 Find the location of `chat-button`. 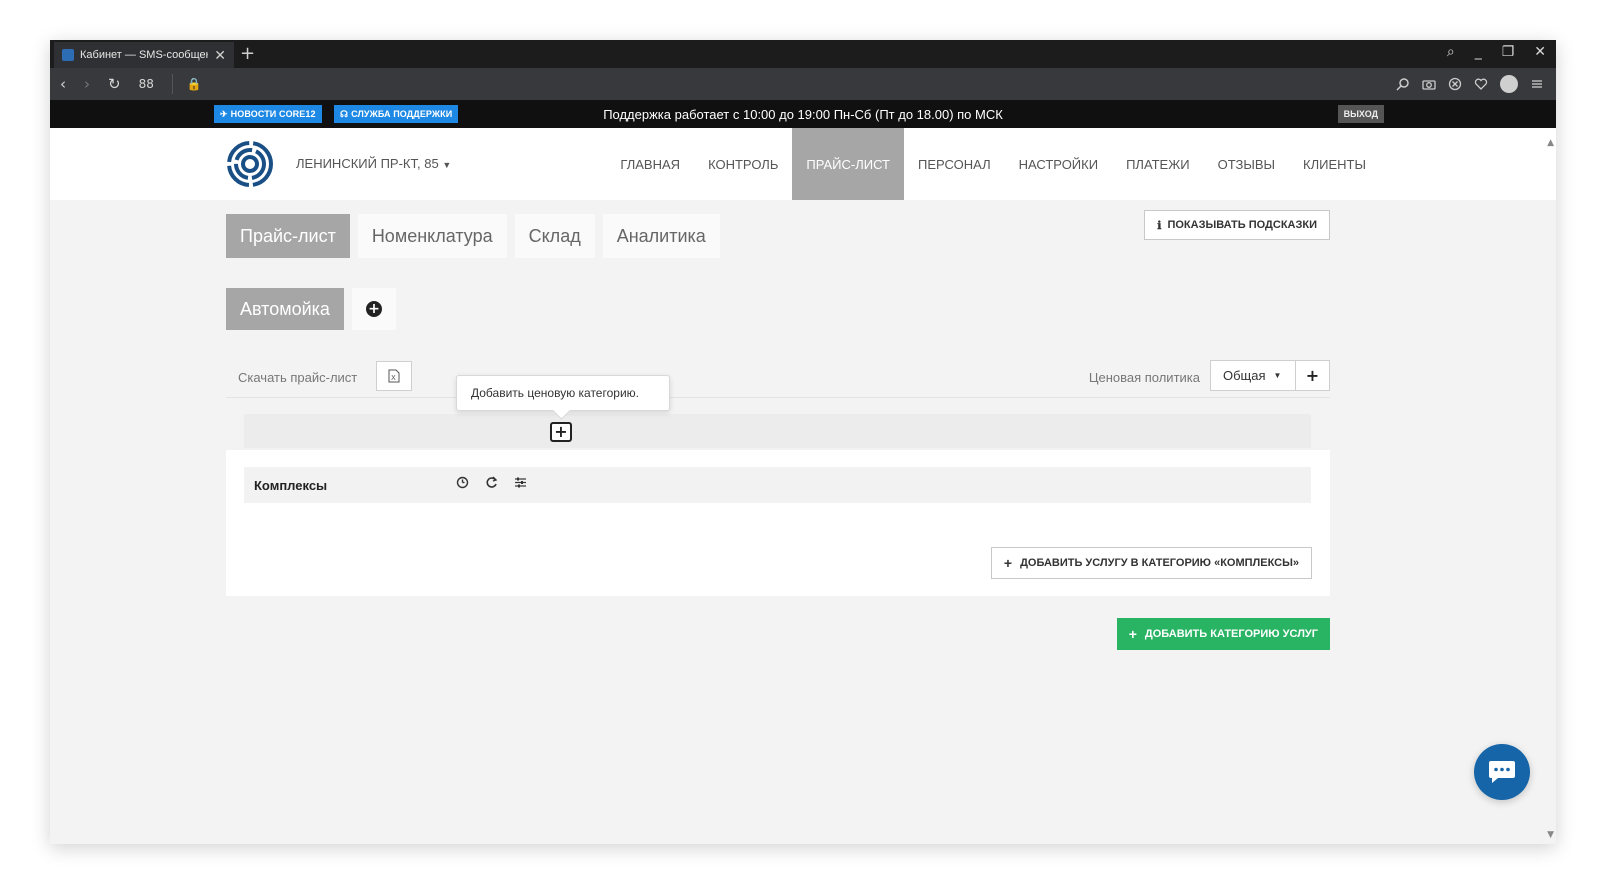

chat-button is located at coordinates (1502, 772).